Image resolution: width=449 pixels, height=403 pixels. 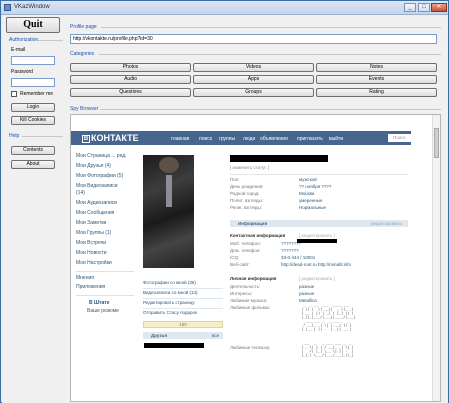 I want to click on promo-title: В Штате, so click(x=119, y=303).